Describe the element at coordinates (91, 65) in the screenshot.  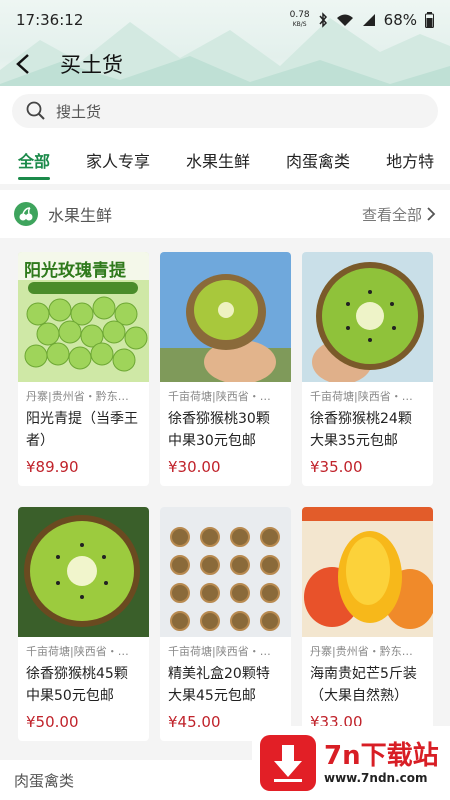
I see `page-title: 买土货` at that location.